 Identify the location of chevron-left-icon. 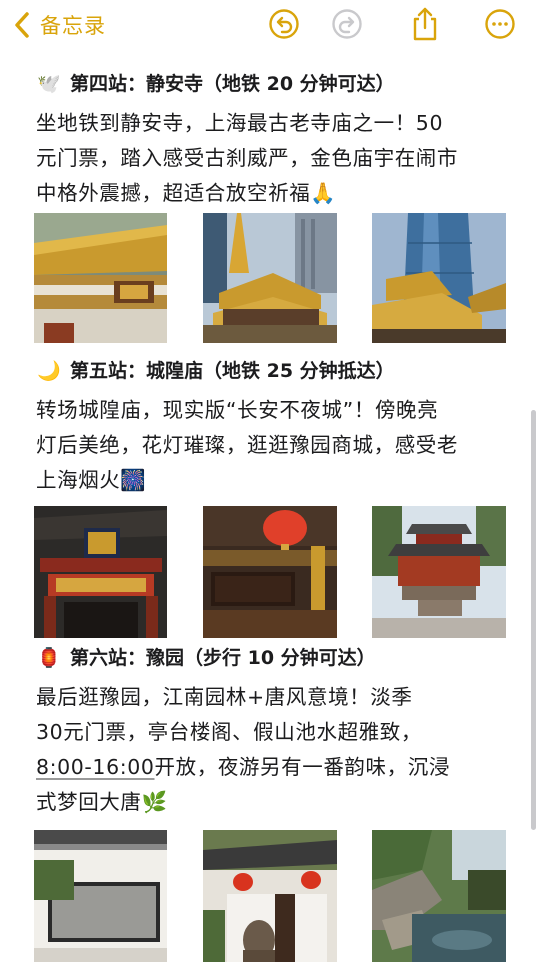
(22, 25).